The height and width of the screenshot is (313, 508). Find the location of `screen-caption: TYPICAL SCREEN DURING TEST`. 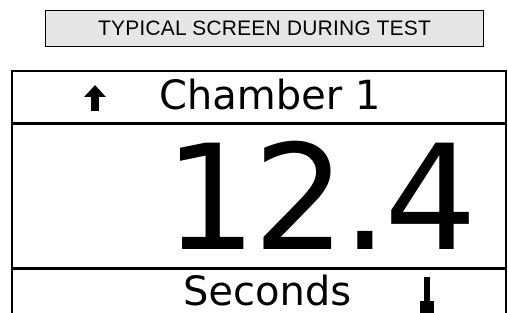

screen-caption: TYPICAL SCREEN DURING TEST is located at coordinates (264, 28).